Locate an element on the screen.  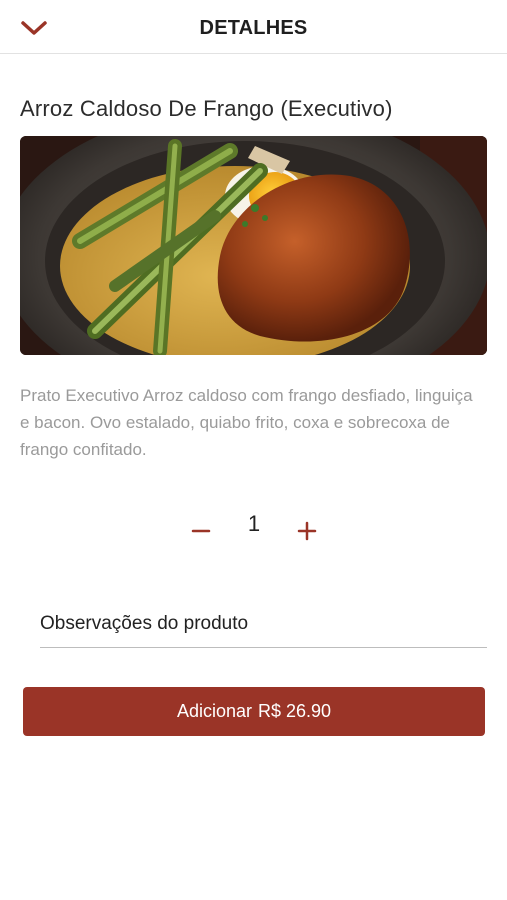
plus-icon is located at coordinates (307, 531).